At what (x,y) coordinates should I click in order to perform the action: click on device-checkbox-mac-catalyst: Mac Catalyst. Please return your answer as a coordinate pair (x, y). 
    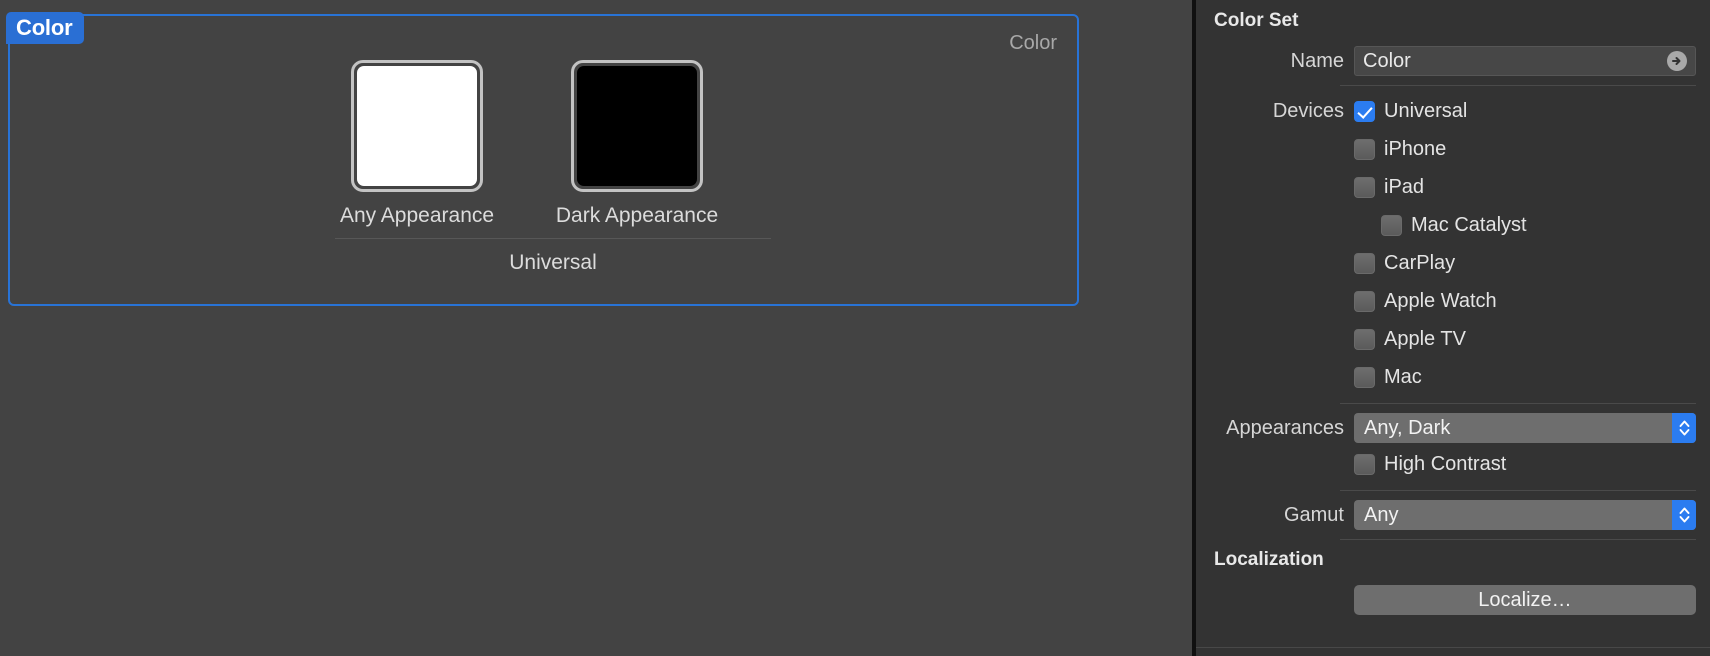
    Looking at the image, I should click on (1454, 225).